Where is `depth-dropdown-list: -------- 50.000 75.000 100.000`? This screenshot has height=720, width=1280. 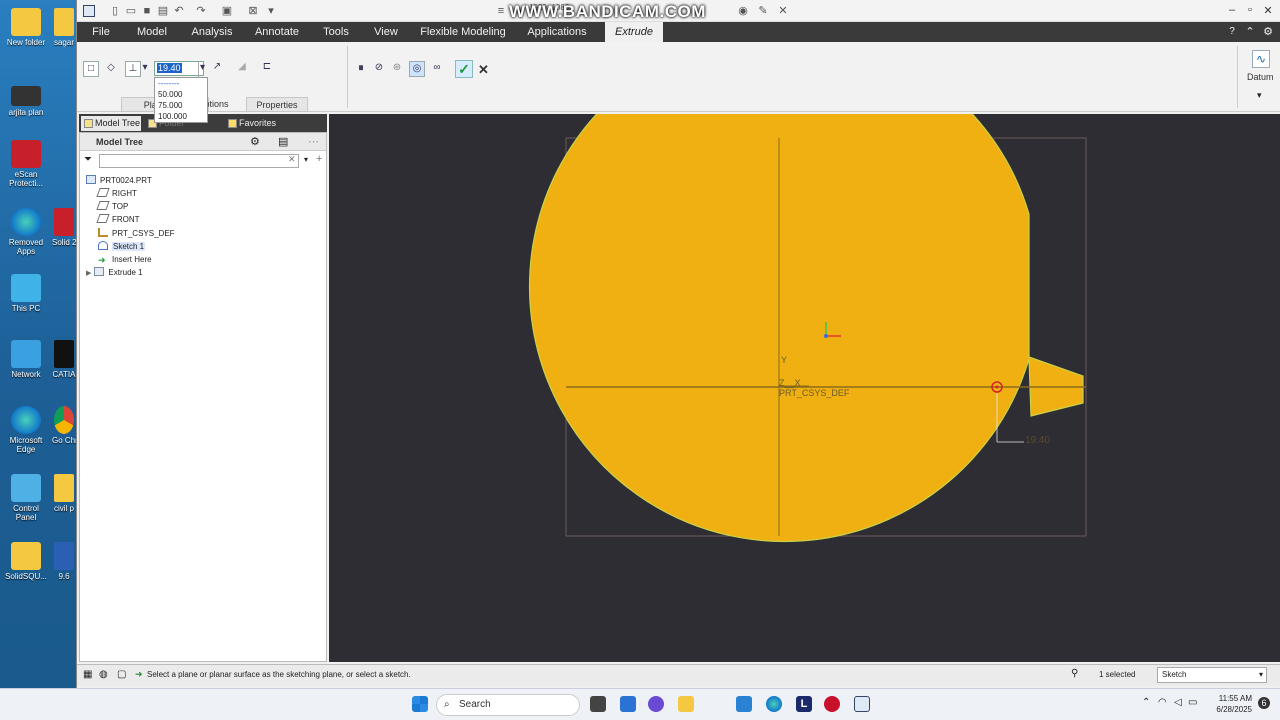 depth-dropdown-list: -------- 50.000 75.000 100.000 is located at coordinates (181, 100).